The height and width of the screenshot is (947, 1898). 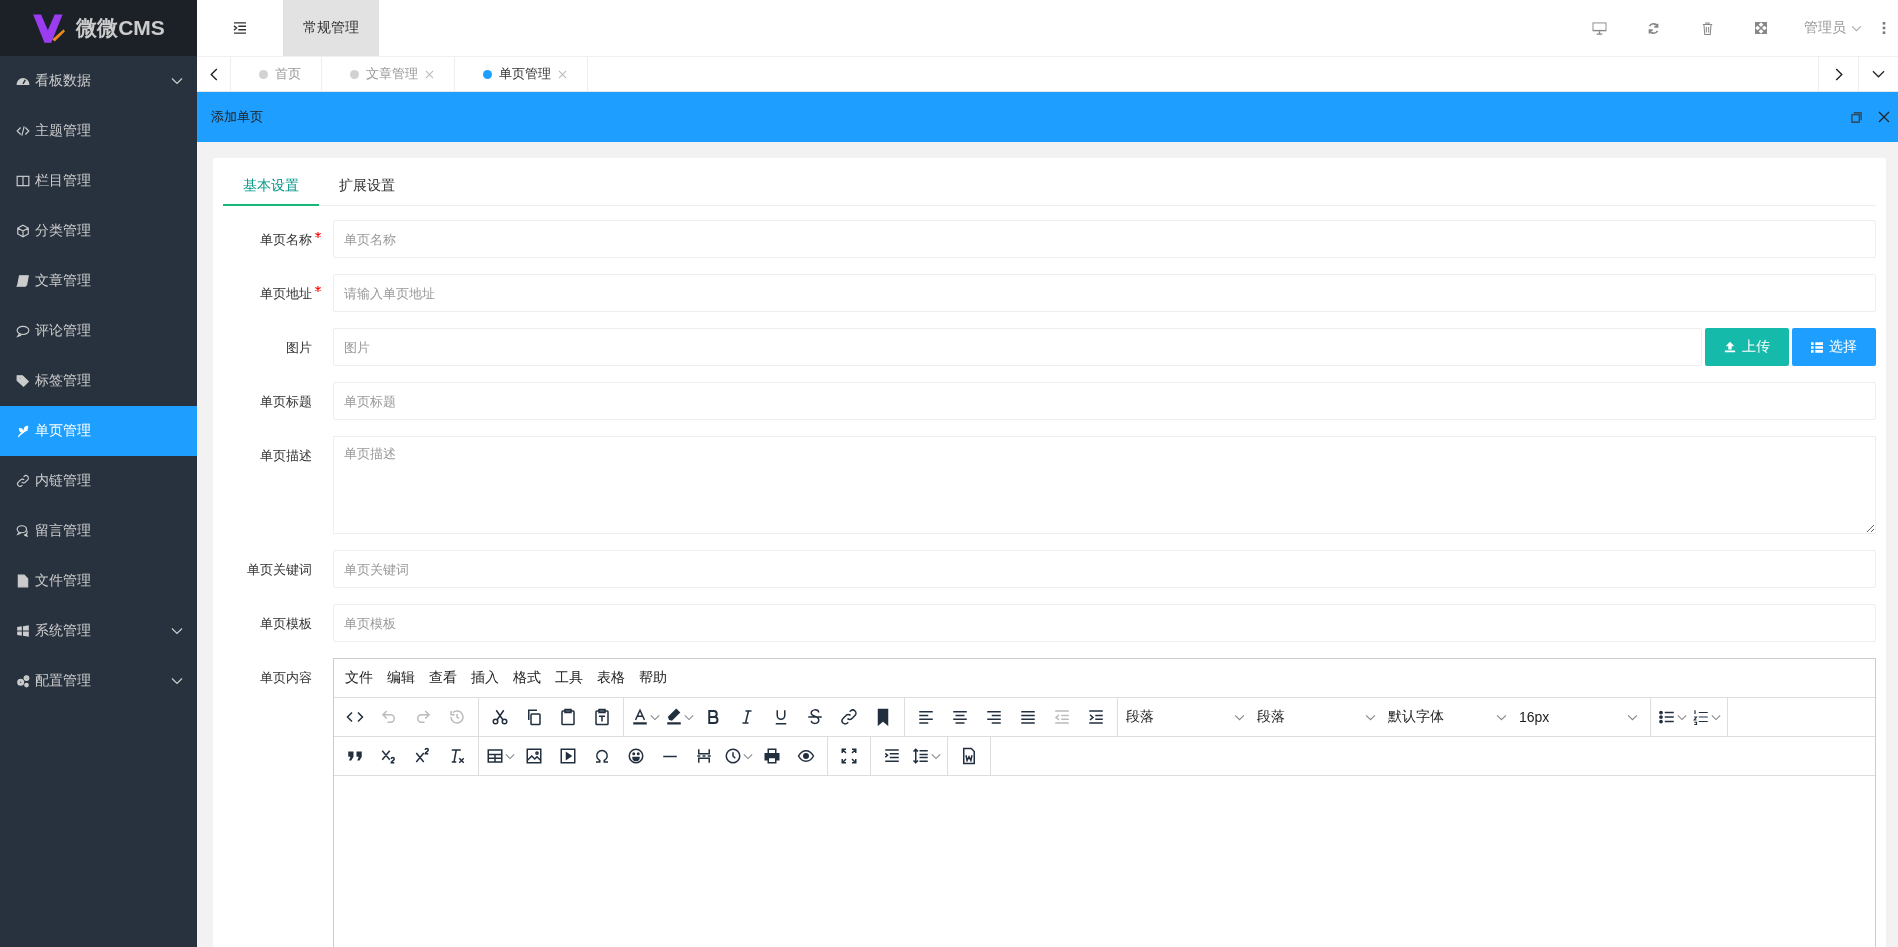 I want to click on hr-icon, so click(x=670, y=756).